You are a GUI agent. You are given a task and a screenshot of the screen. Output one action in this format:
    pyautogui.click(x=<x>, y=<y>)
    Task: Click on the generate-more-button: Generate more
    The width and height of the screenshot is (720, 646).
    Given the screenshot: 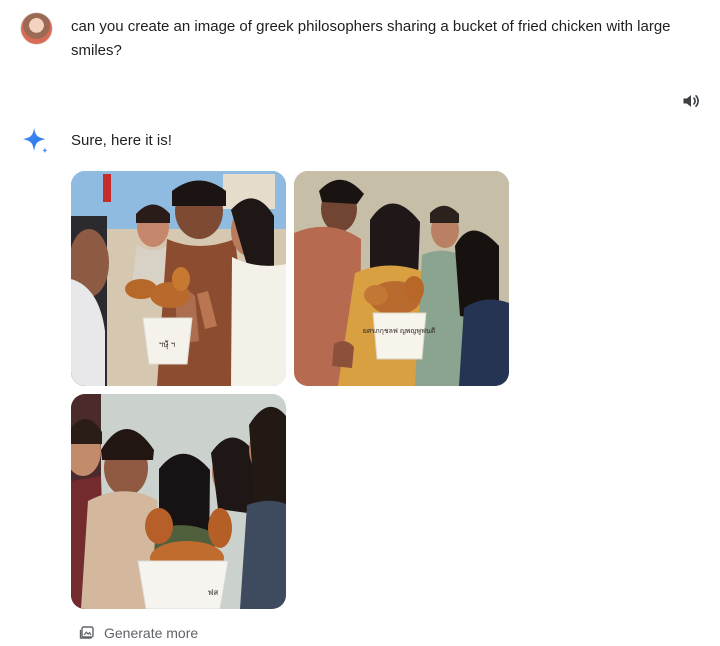 What is the action you would take?
    pyautogui.click(x=138, y=633)
    